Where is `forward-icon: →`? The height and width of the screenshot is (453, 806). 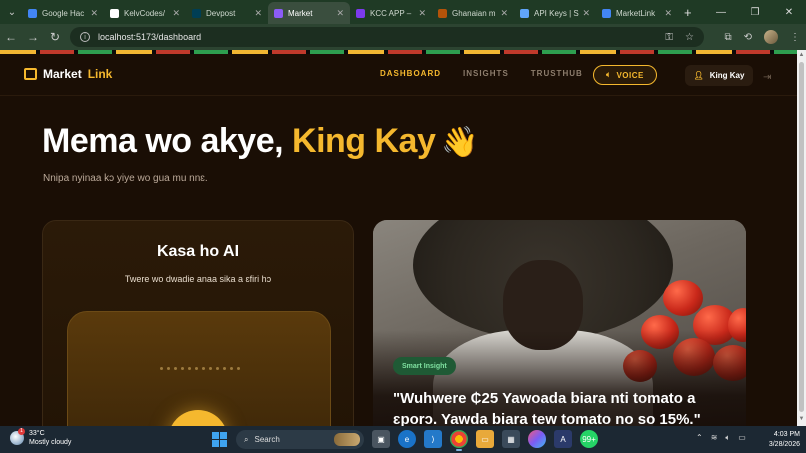
forward-icon: → is located at coordinates (33, 37).